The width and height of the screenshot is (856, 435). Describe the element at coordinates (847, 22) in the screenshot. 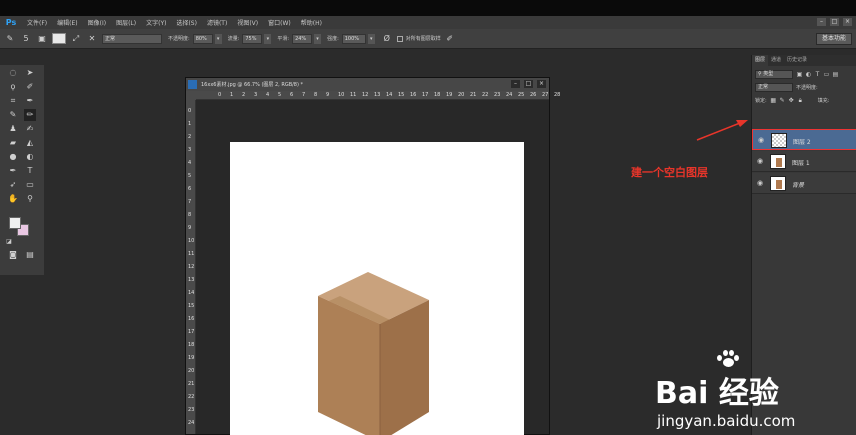

I see `close-icon: ×` at that location.